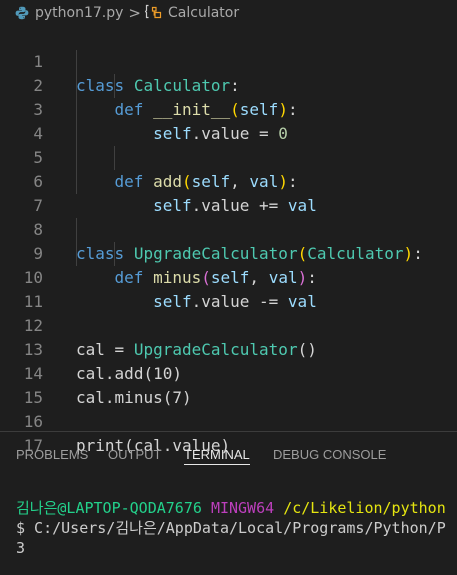 Image resolution: width=457 pixels, height=575 pixels. Describe the element at coordinates (329, 455) in the screenshot. I see `tab-debug-console: DEBUG CONSOLE` at that location.